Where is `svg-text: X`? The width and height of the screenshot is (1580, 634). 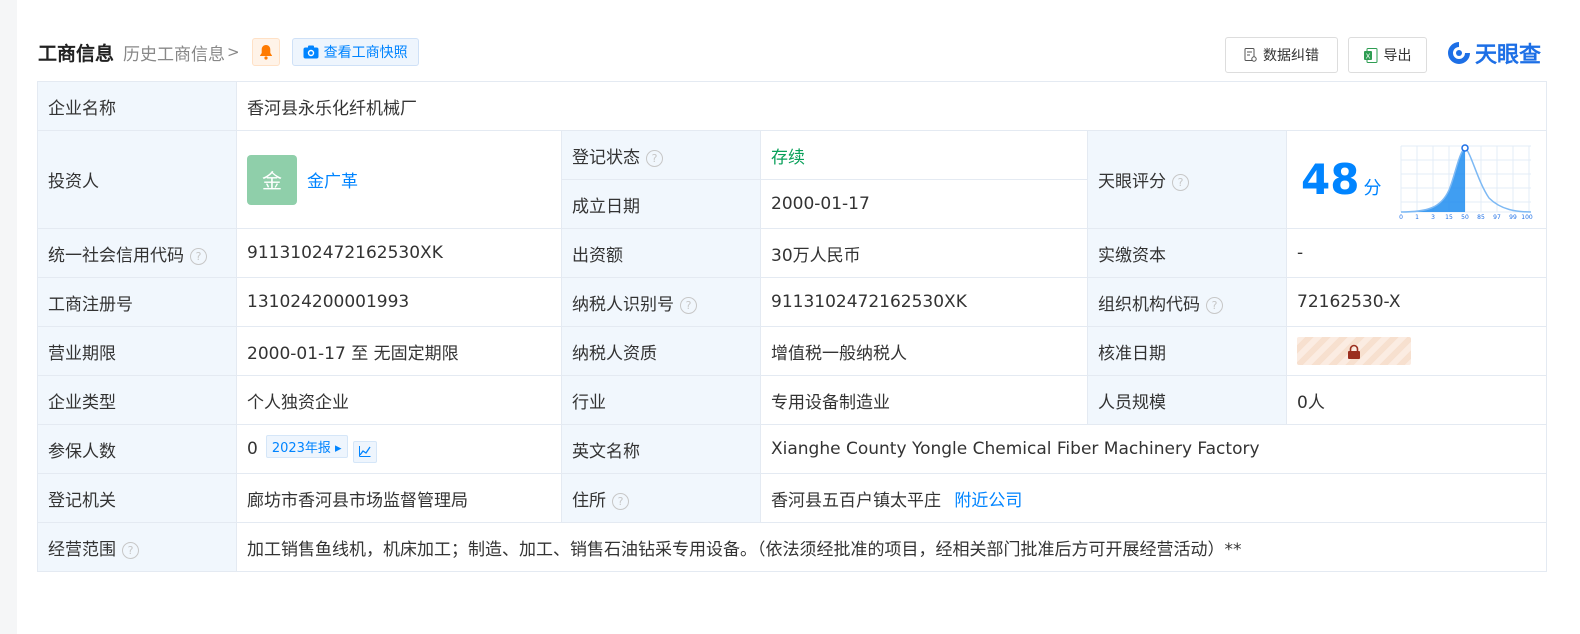 svg-text: X is located at coordinates (1367, 56).